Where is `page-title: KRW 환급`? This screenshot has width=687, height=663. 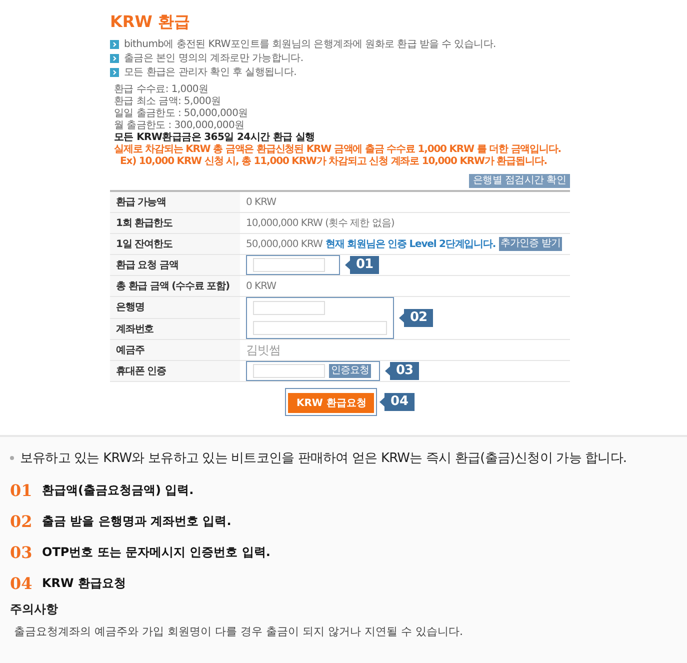 page-title: KRW 환급 is located at coordinates (150, 22).